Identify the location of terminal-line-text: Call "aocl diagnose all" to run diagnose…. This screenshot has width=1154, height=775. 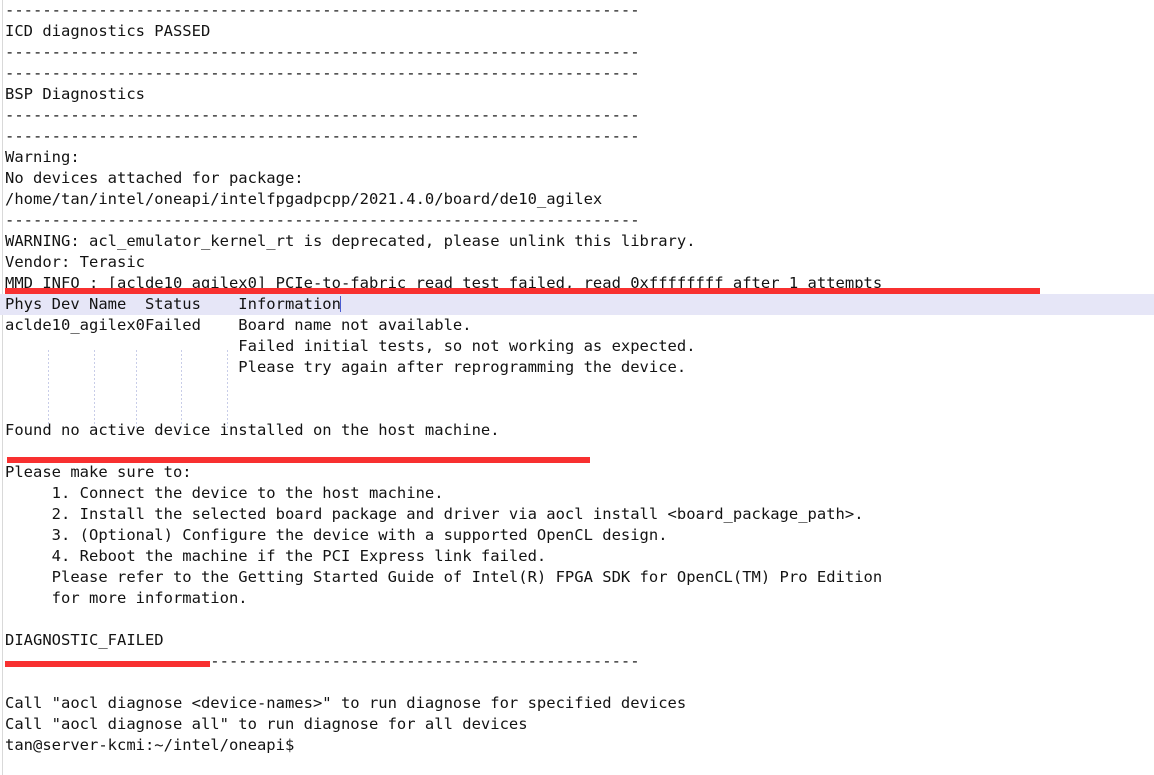
(266, 724).